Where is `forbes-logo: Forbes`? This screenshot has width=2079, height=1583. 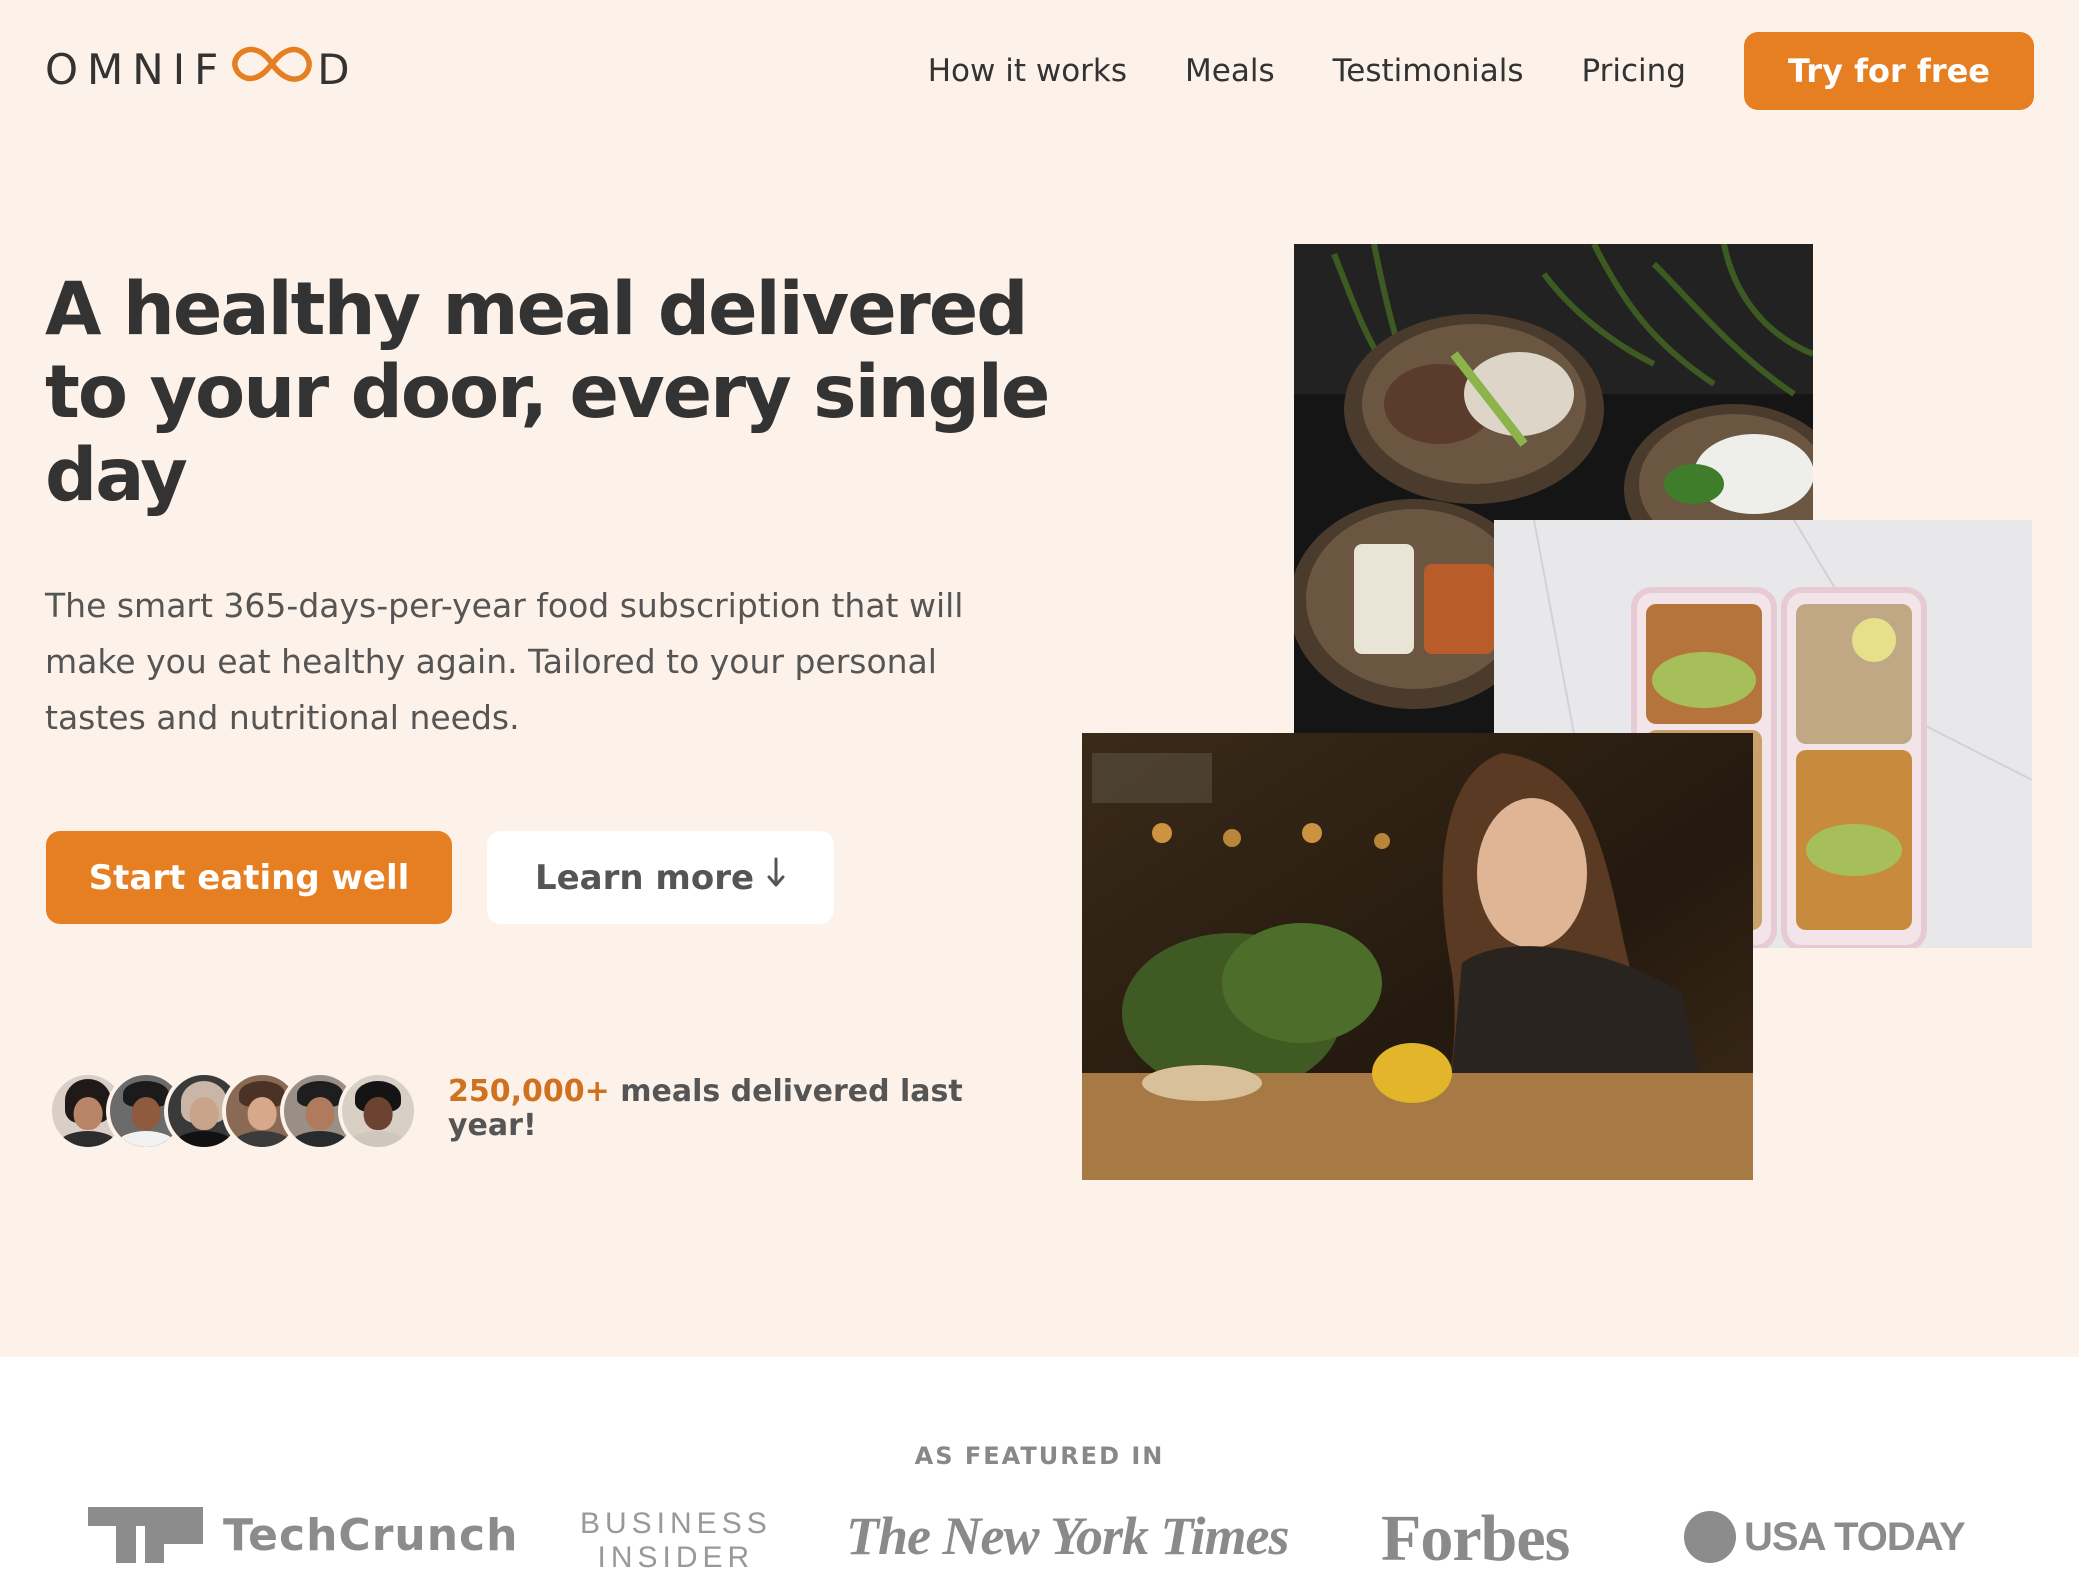
forbes-logo: Forbes is located at coordinates (1475, 1538).